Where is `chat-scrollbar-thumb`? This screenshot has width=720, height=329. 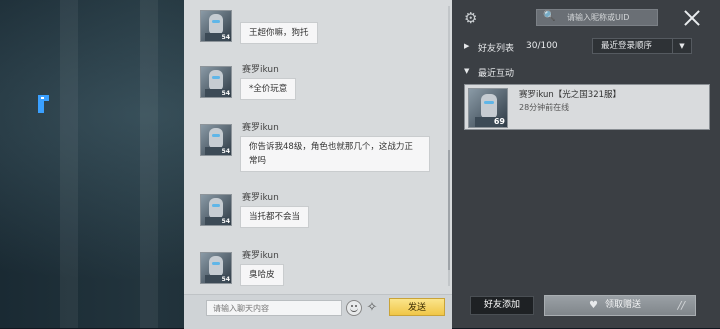
chat-scrollbar-thumb is located at coordinates (449, 210).